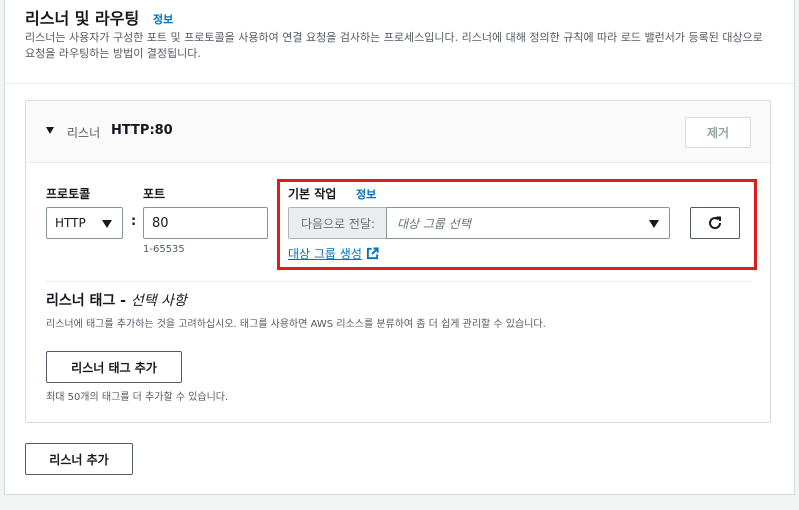 This screenshot has height=510, width=799. I want to click on caret-down-icon, so click(50, 130).